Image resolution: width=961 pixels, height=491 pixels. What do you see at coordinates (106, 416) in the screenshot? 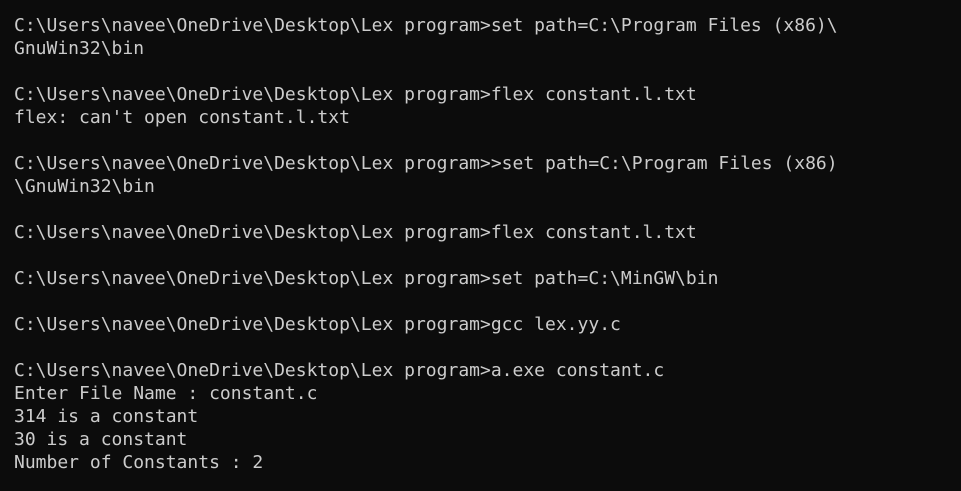
I see `terminal-line: 314 is a constant` at bounding box center [106, 416].